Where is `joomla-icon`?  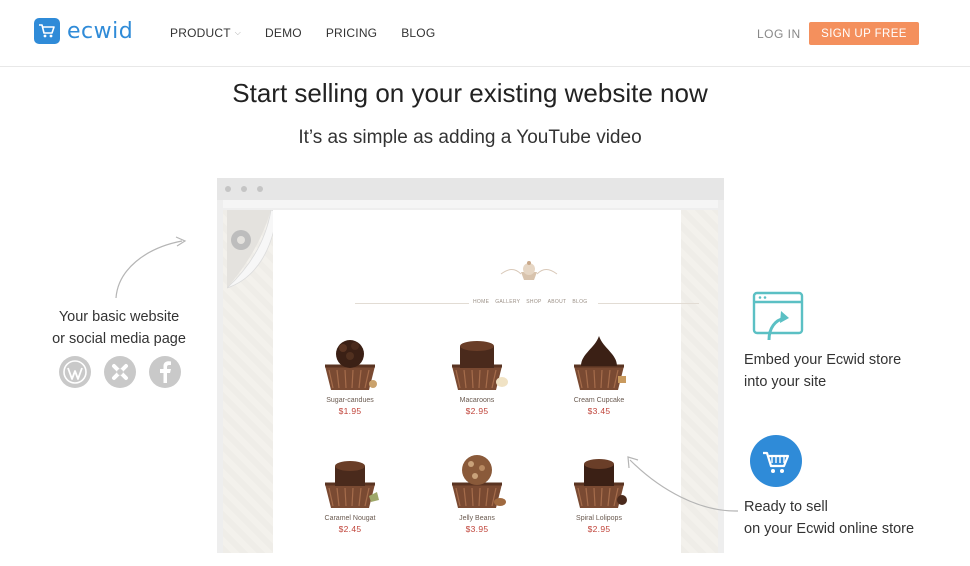 joomla-icon is located at coordinates (120, 372).